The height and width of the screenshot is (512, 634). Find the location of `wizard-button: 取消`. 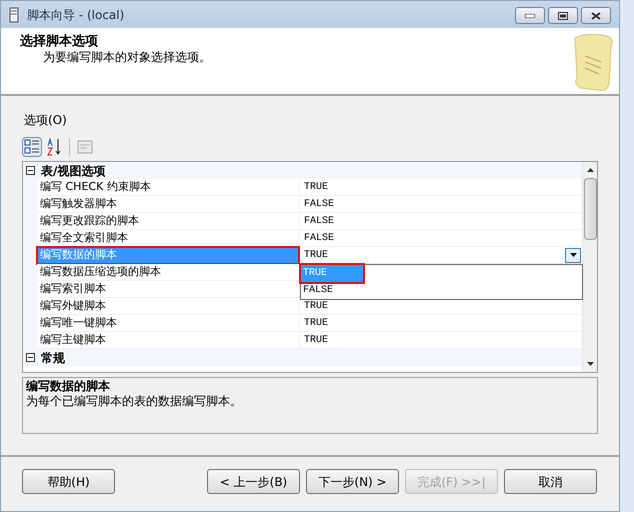

wizard-button: 取消 is located at coordinates (550, 481).